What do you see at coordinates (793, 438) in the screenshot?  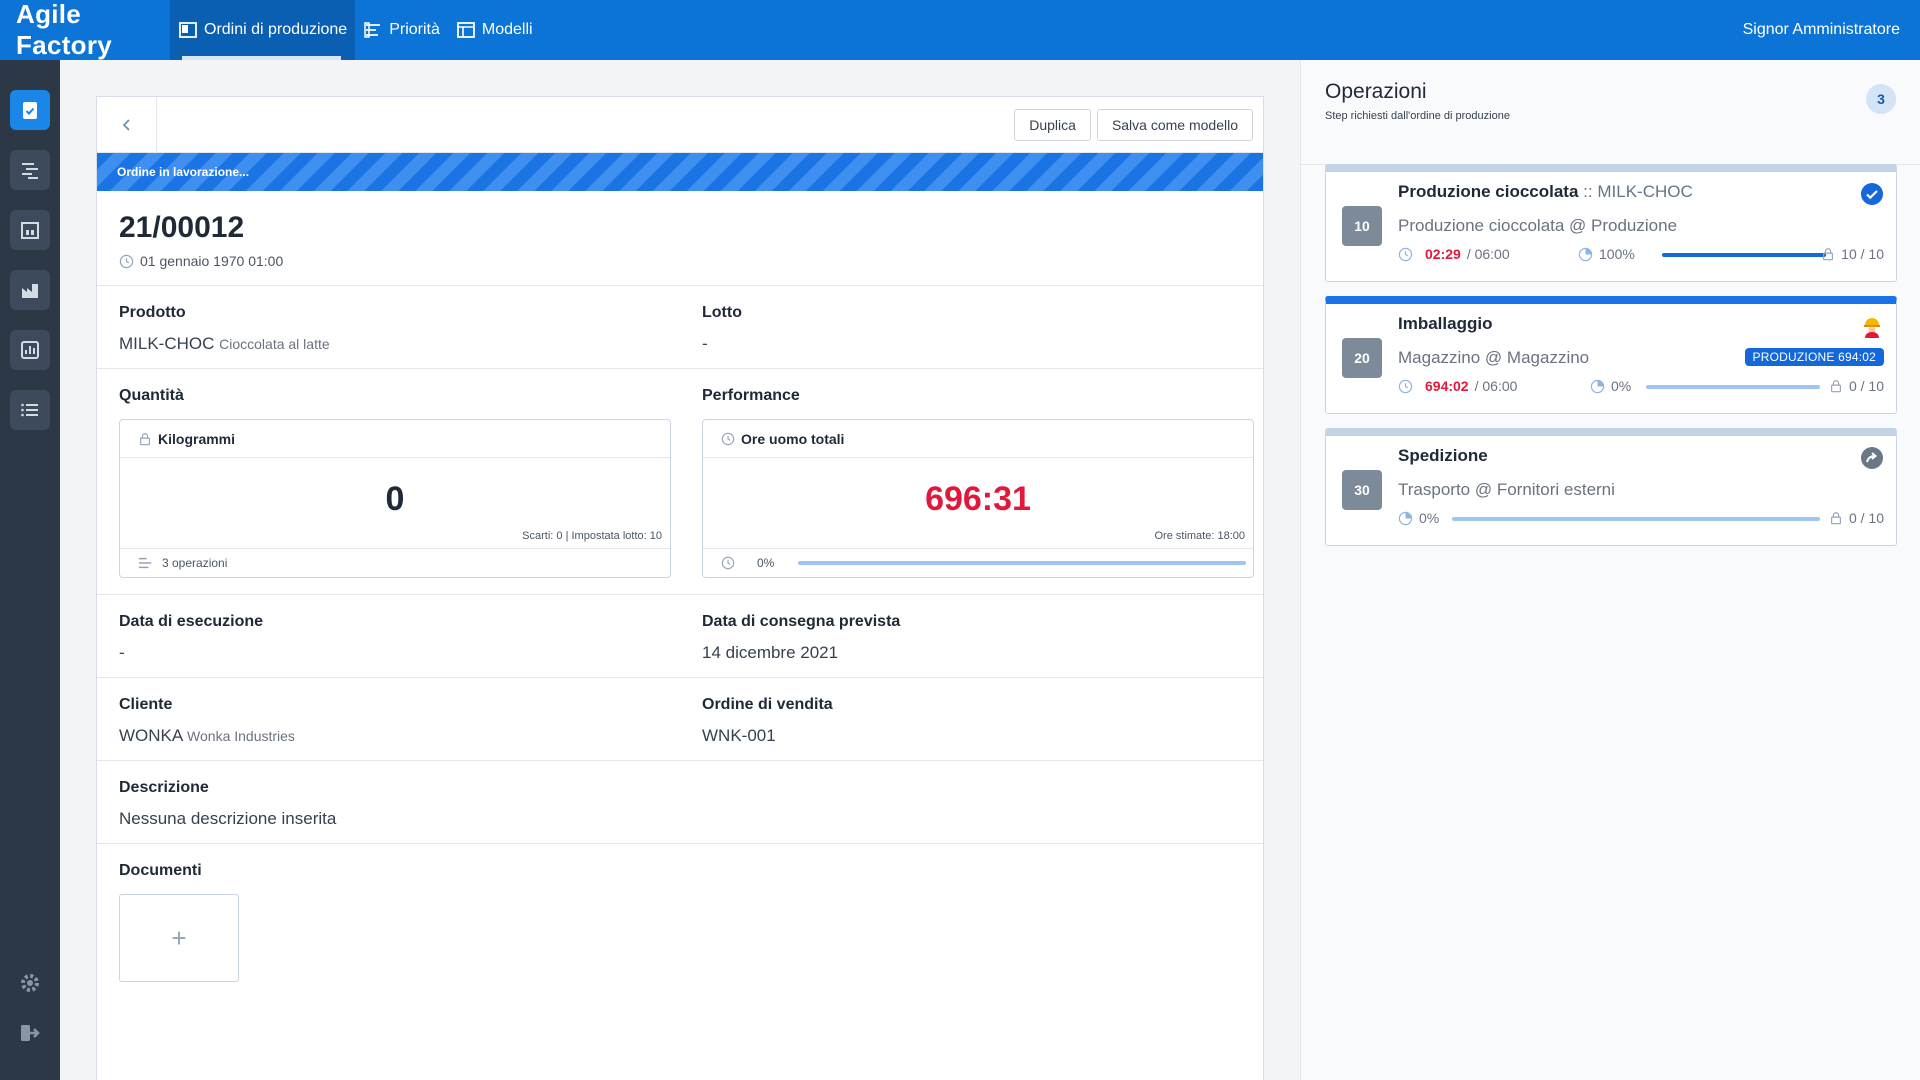 I see `performance-title: Ore uomo totali` at bounding box center [793, 438].